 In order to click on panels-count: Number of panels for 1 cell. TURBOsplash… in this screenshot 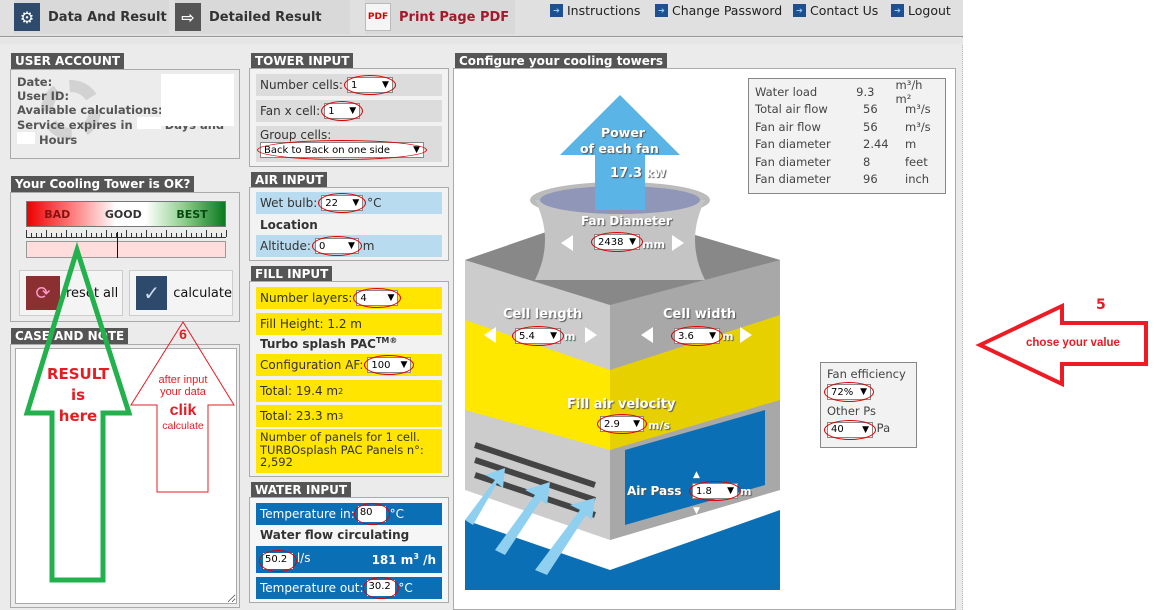, I will do `click(349, 451)`.